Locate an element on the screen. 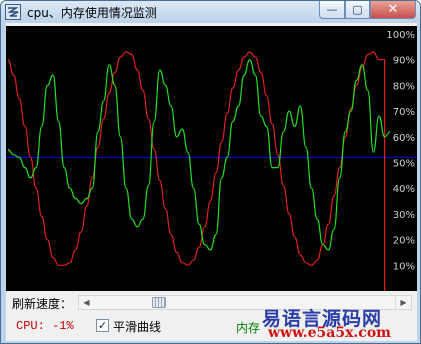 This screenshot has height=344, width=421. scroll-right-icon: ▶ is located at coordinates (403, 302).